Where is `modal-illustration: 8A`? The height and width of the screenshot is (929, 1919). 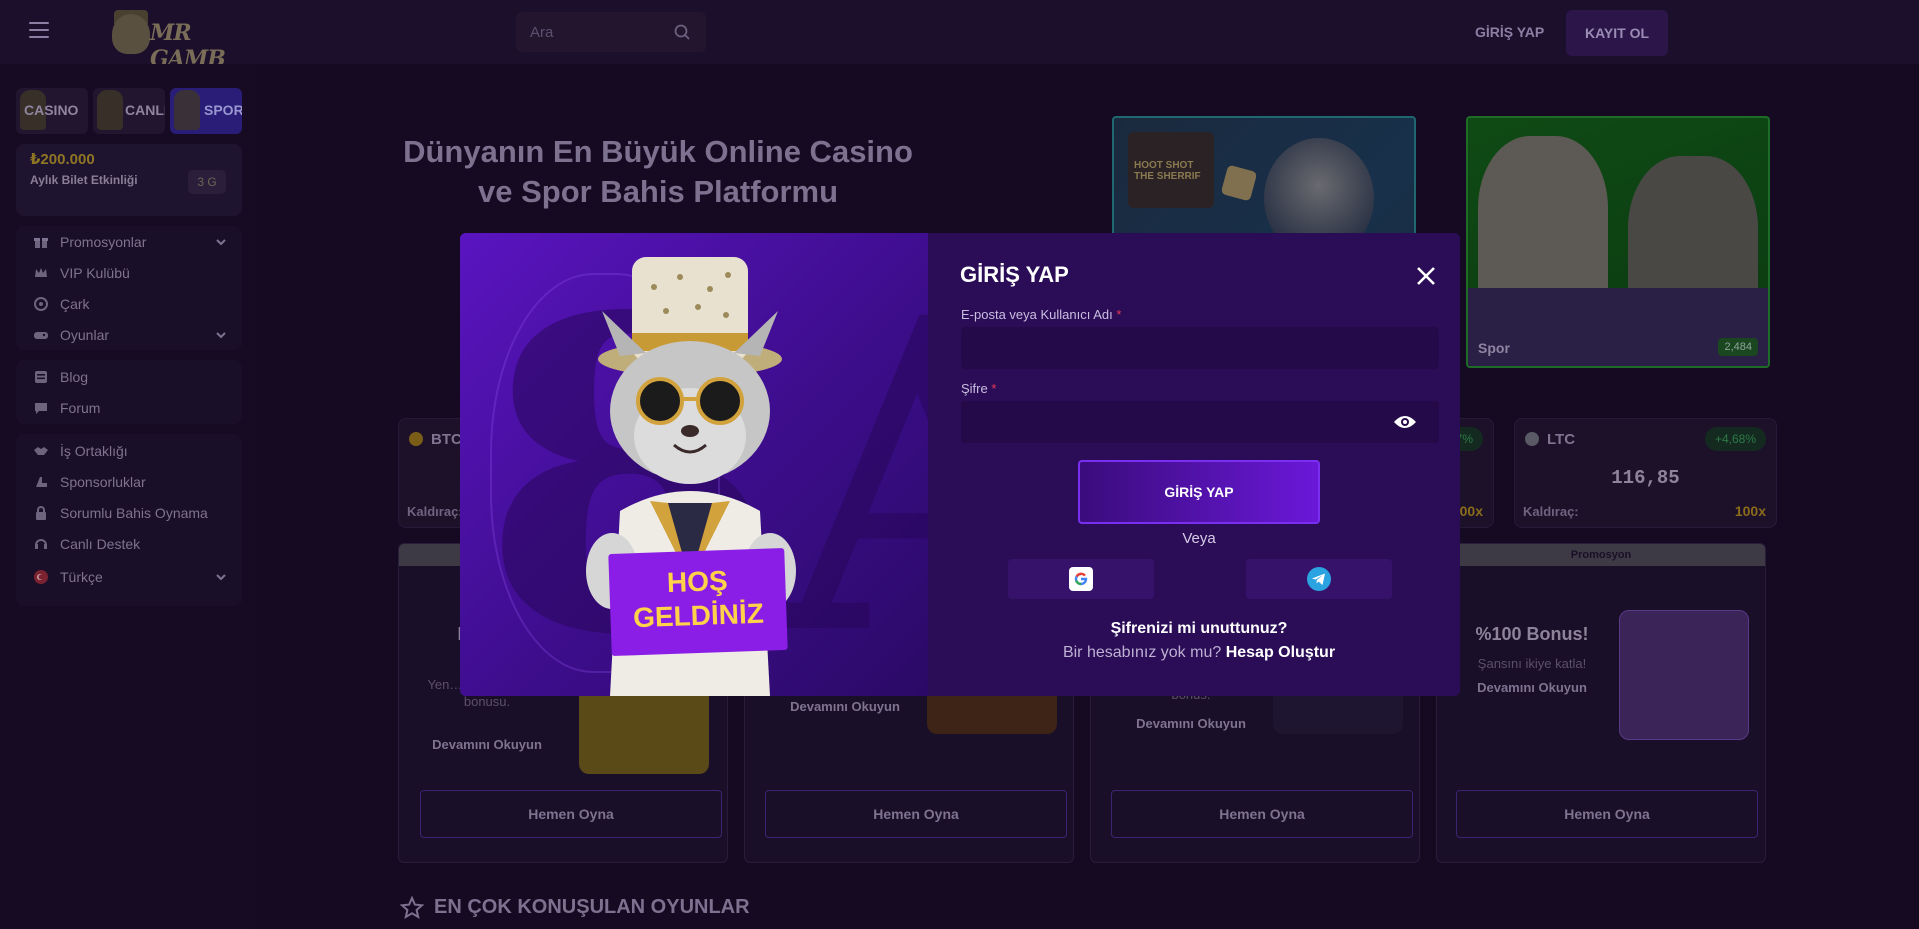
modal-illustration: 8A is located at coordinates (694, 464).